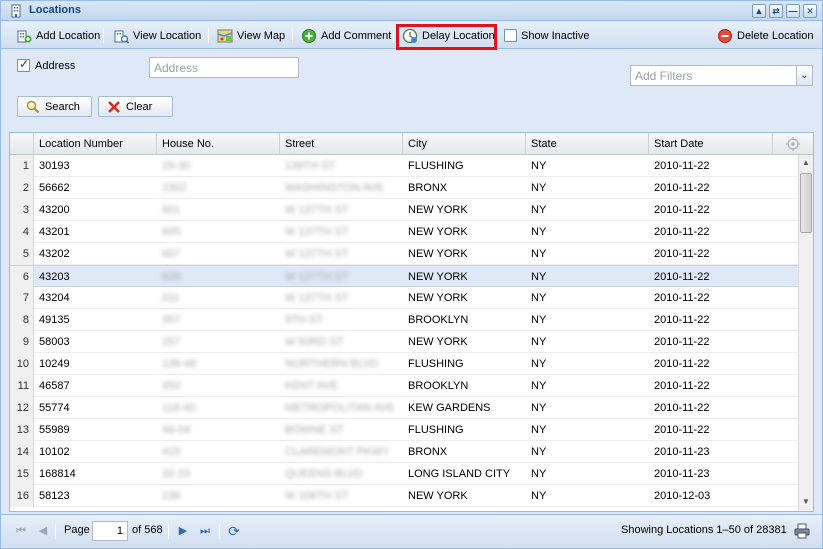  I want to click on cell-start-date: 2010-11-23, so click(682, 474).